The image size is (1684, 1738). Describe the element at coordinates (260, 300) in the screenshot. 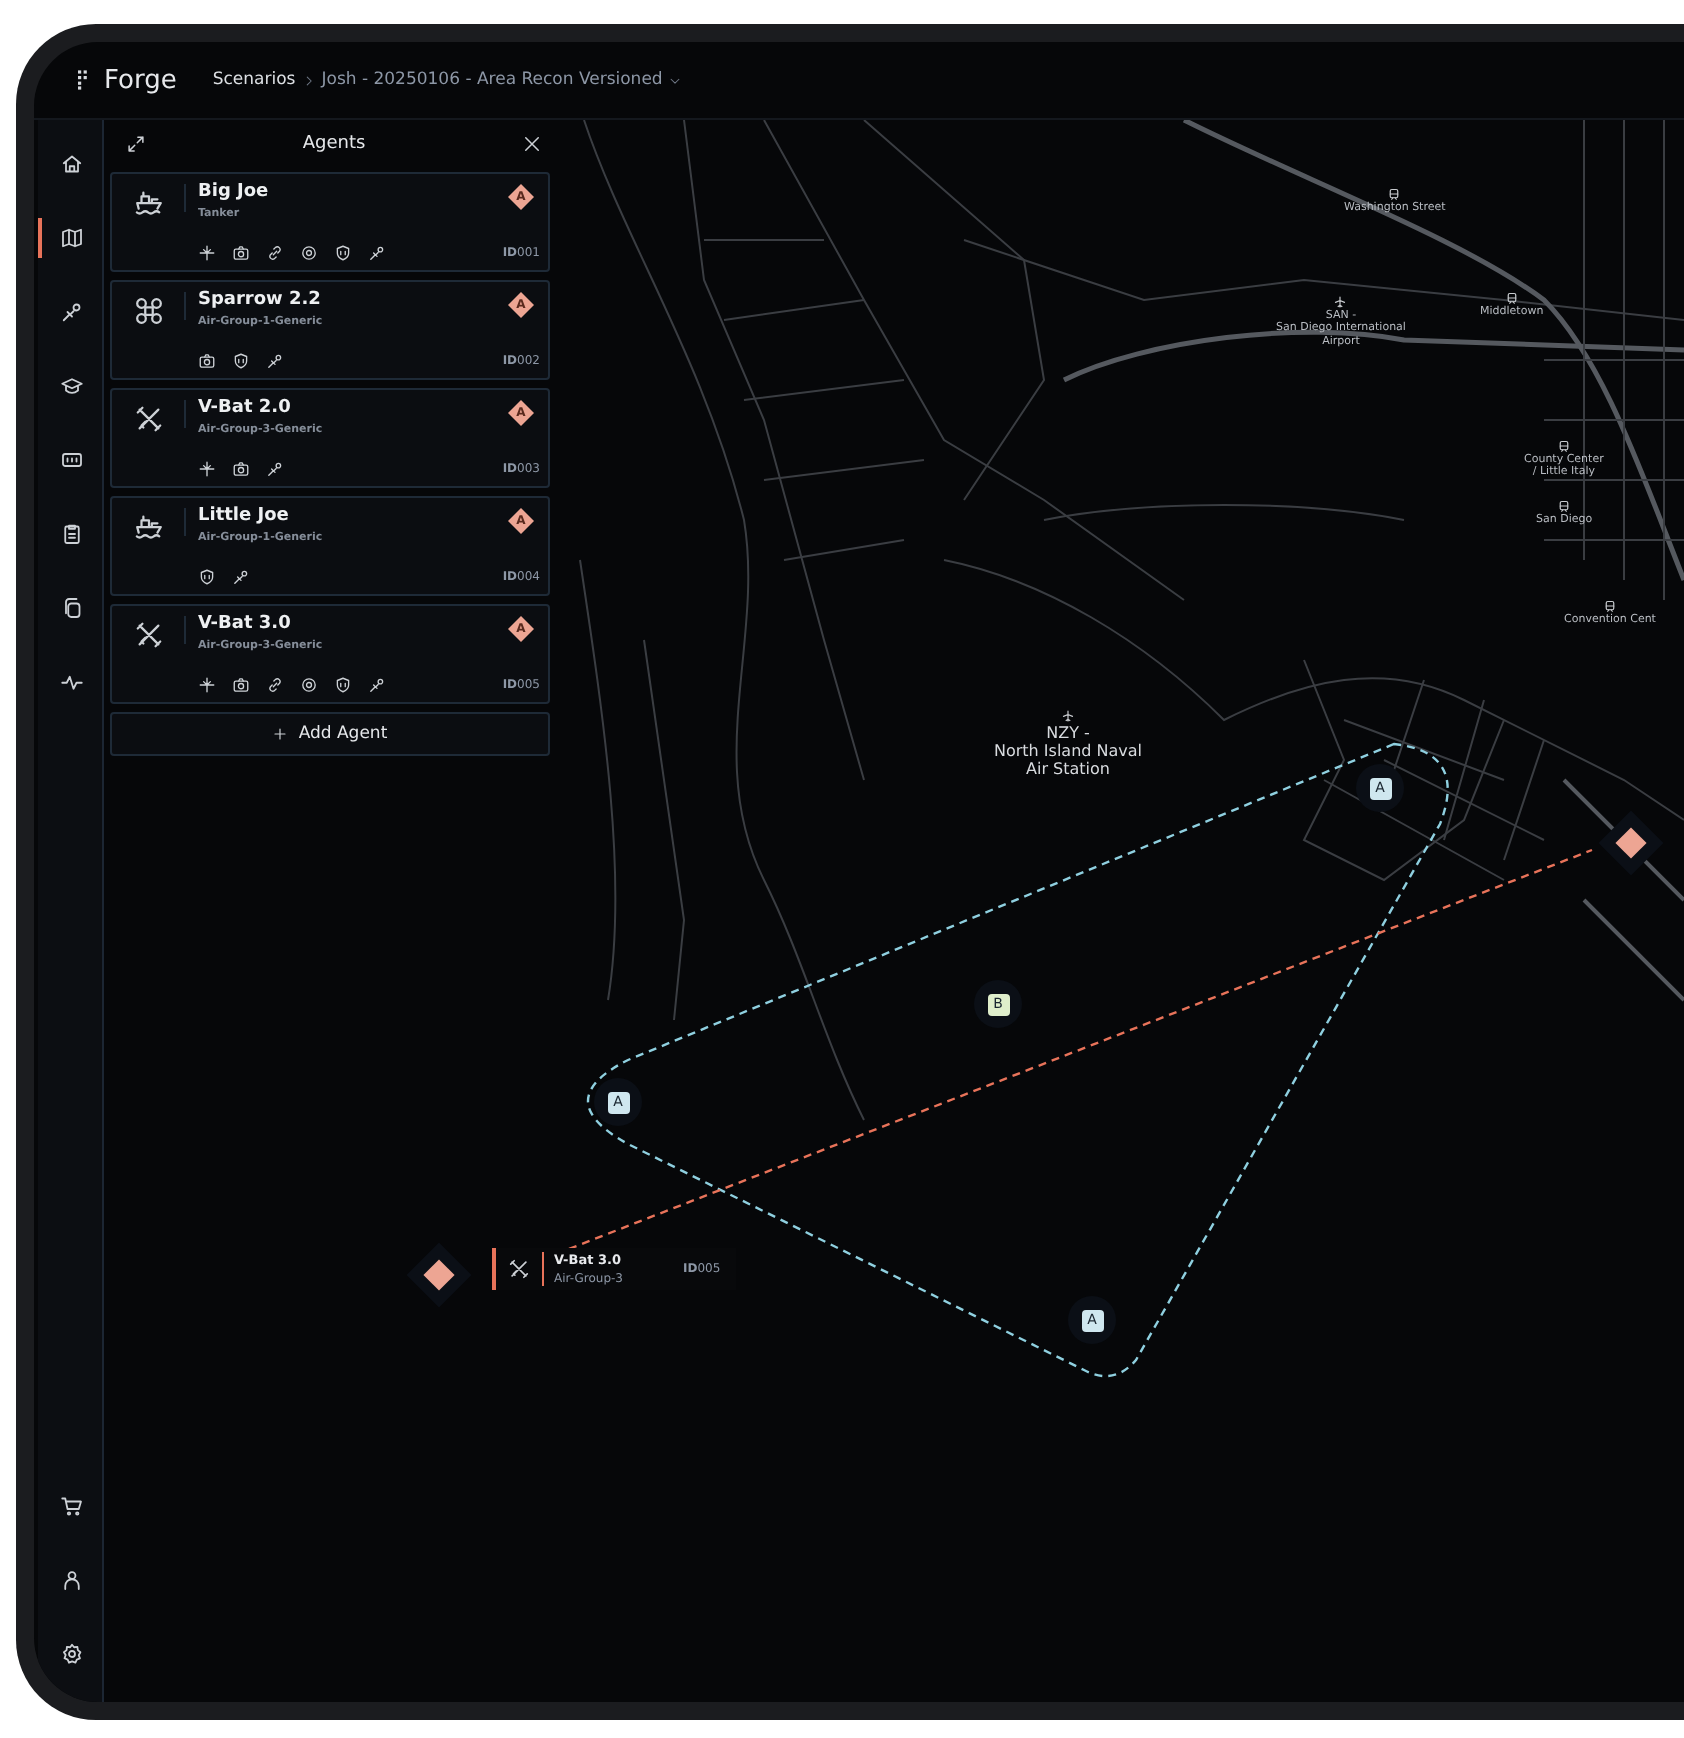

I see `agent-name: Sparrow 2.2` at that location.